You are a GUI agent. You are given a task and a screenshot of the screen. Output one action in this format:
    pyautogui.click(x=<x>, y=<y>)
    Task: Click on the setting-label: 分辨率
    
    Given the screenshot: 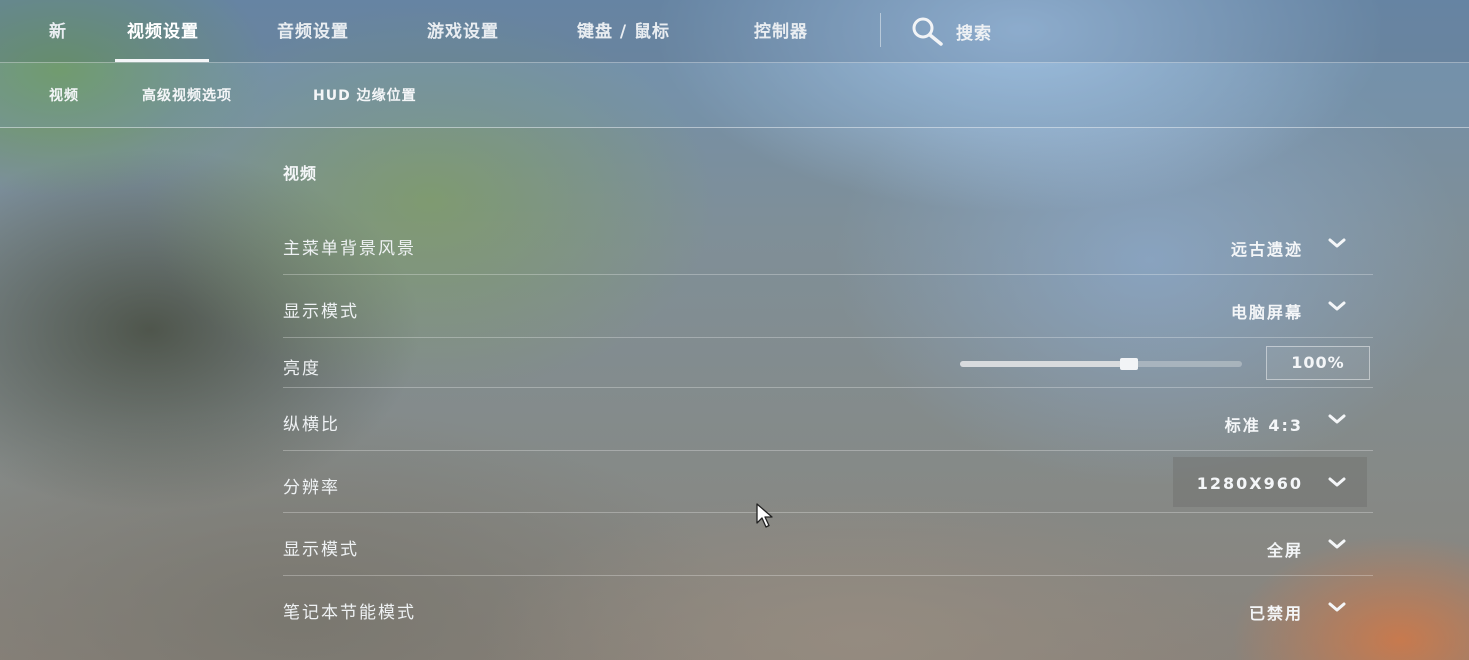 What is the action you would take?
    pyautogui.click(x=311, y=488)
    